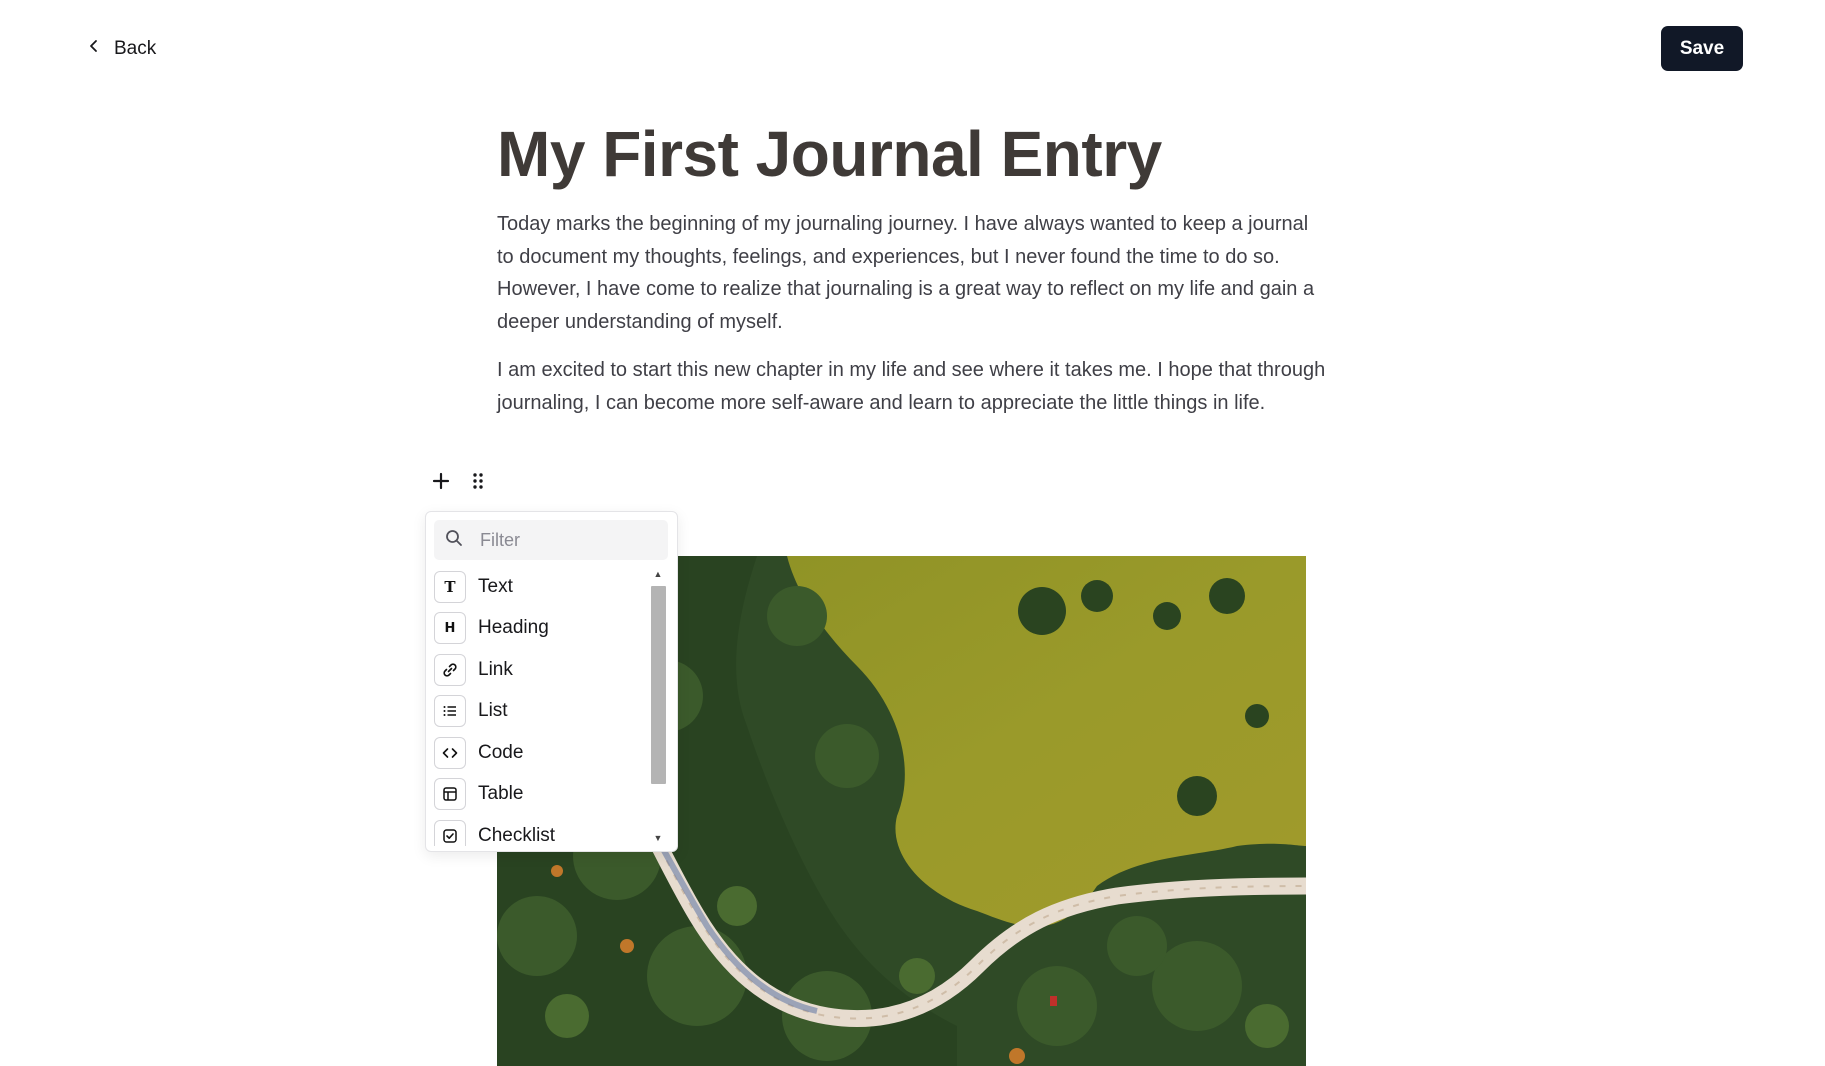  Describe the element at coordinates (539, 712) in the screenshot. I see `menu-item-list: List` at that location.